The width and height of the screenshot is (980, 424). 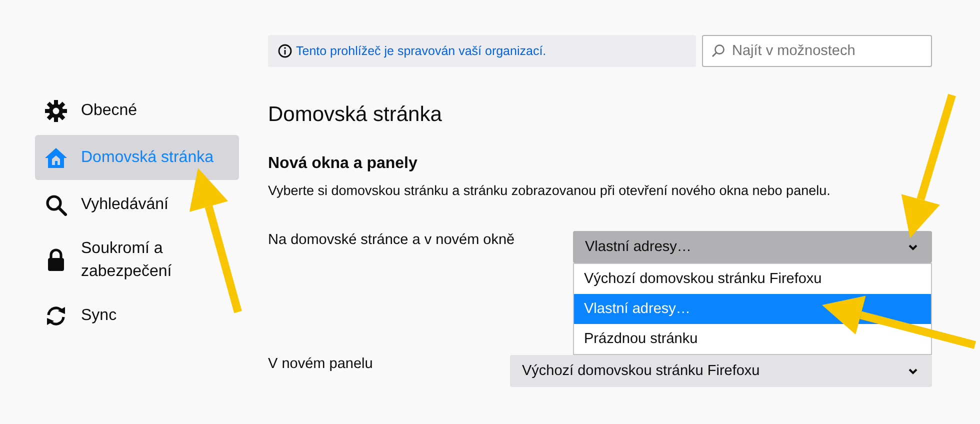 I want to click on search-field: Najít v možnostech, so click(x=817, y=51).